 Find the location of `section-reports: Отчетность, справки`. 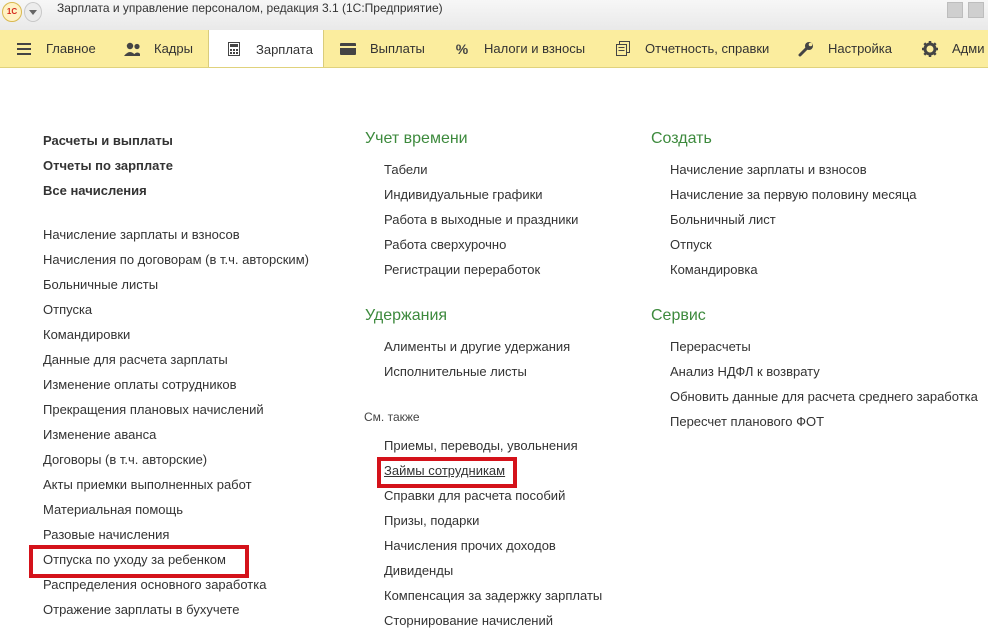

section-reports: Отчетность, справки is located at coordinates (692, 48).